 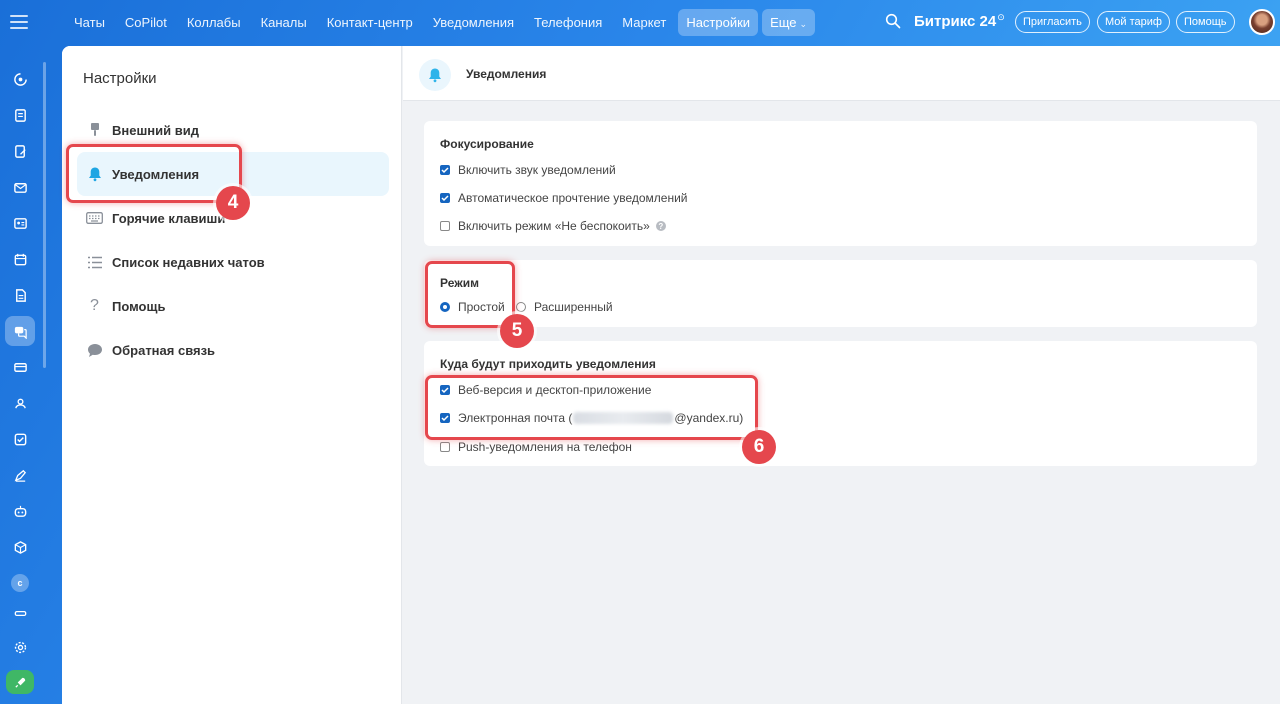 What do you see at coordinates (20, 475) in the screenshot?
I see `sign-icon` at bounding box center [20, 475].